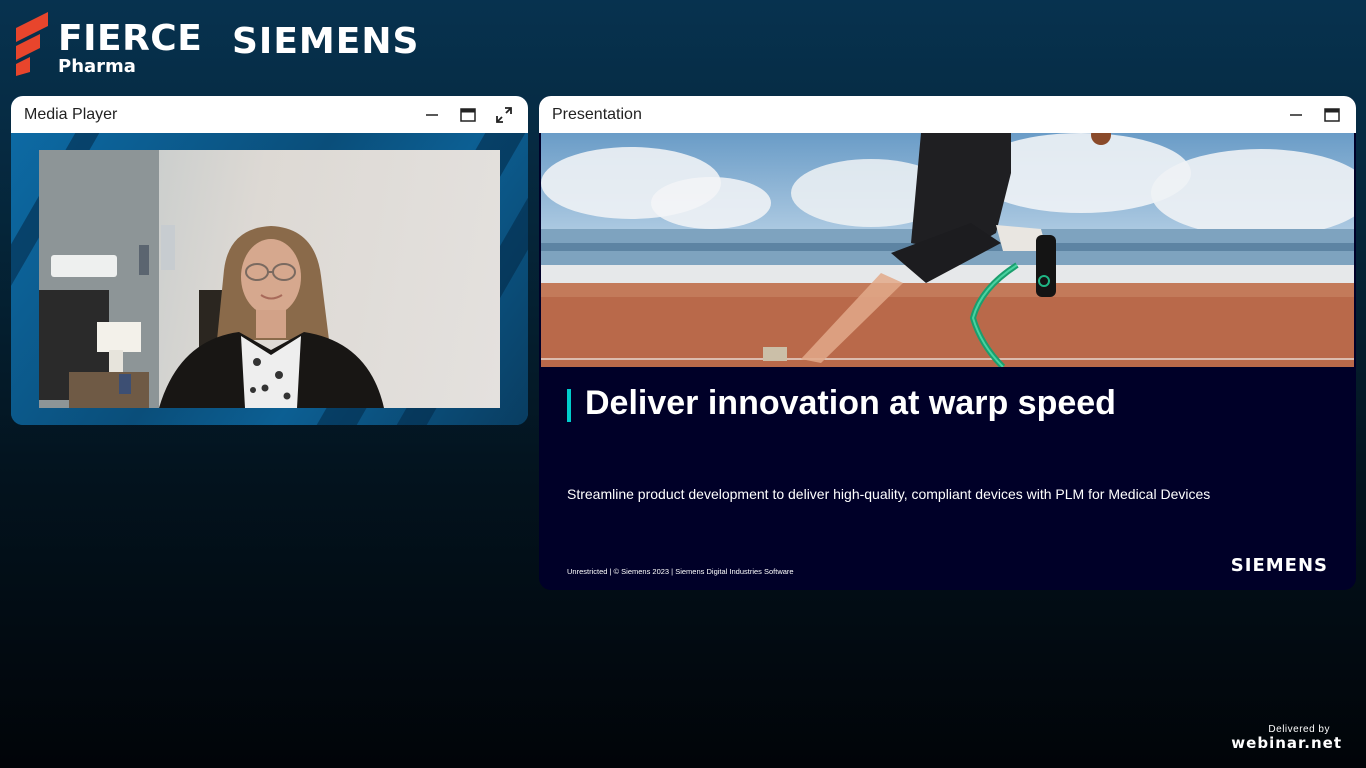 The width and height of the screenshot is (1366, 768). I want to click on fierce-pharma-logo: FIERCE Pharma, so click(109, 41).